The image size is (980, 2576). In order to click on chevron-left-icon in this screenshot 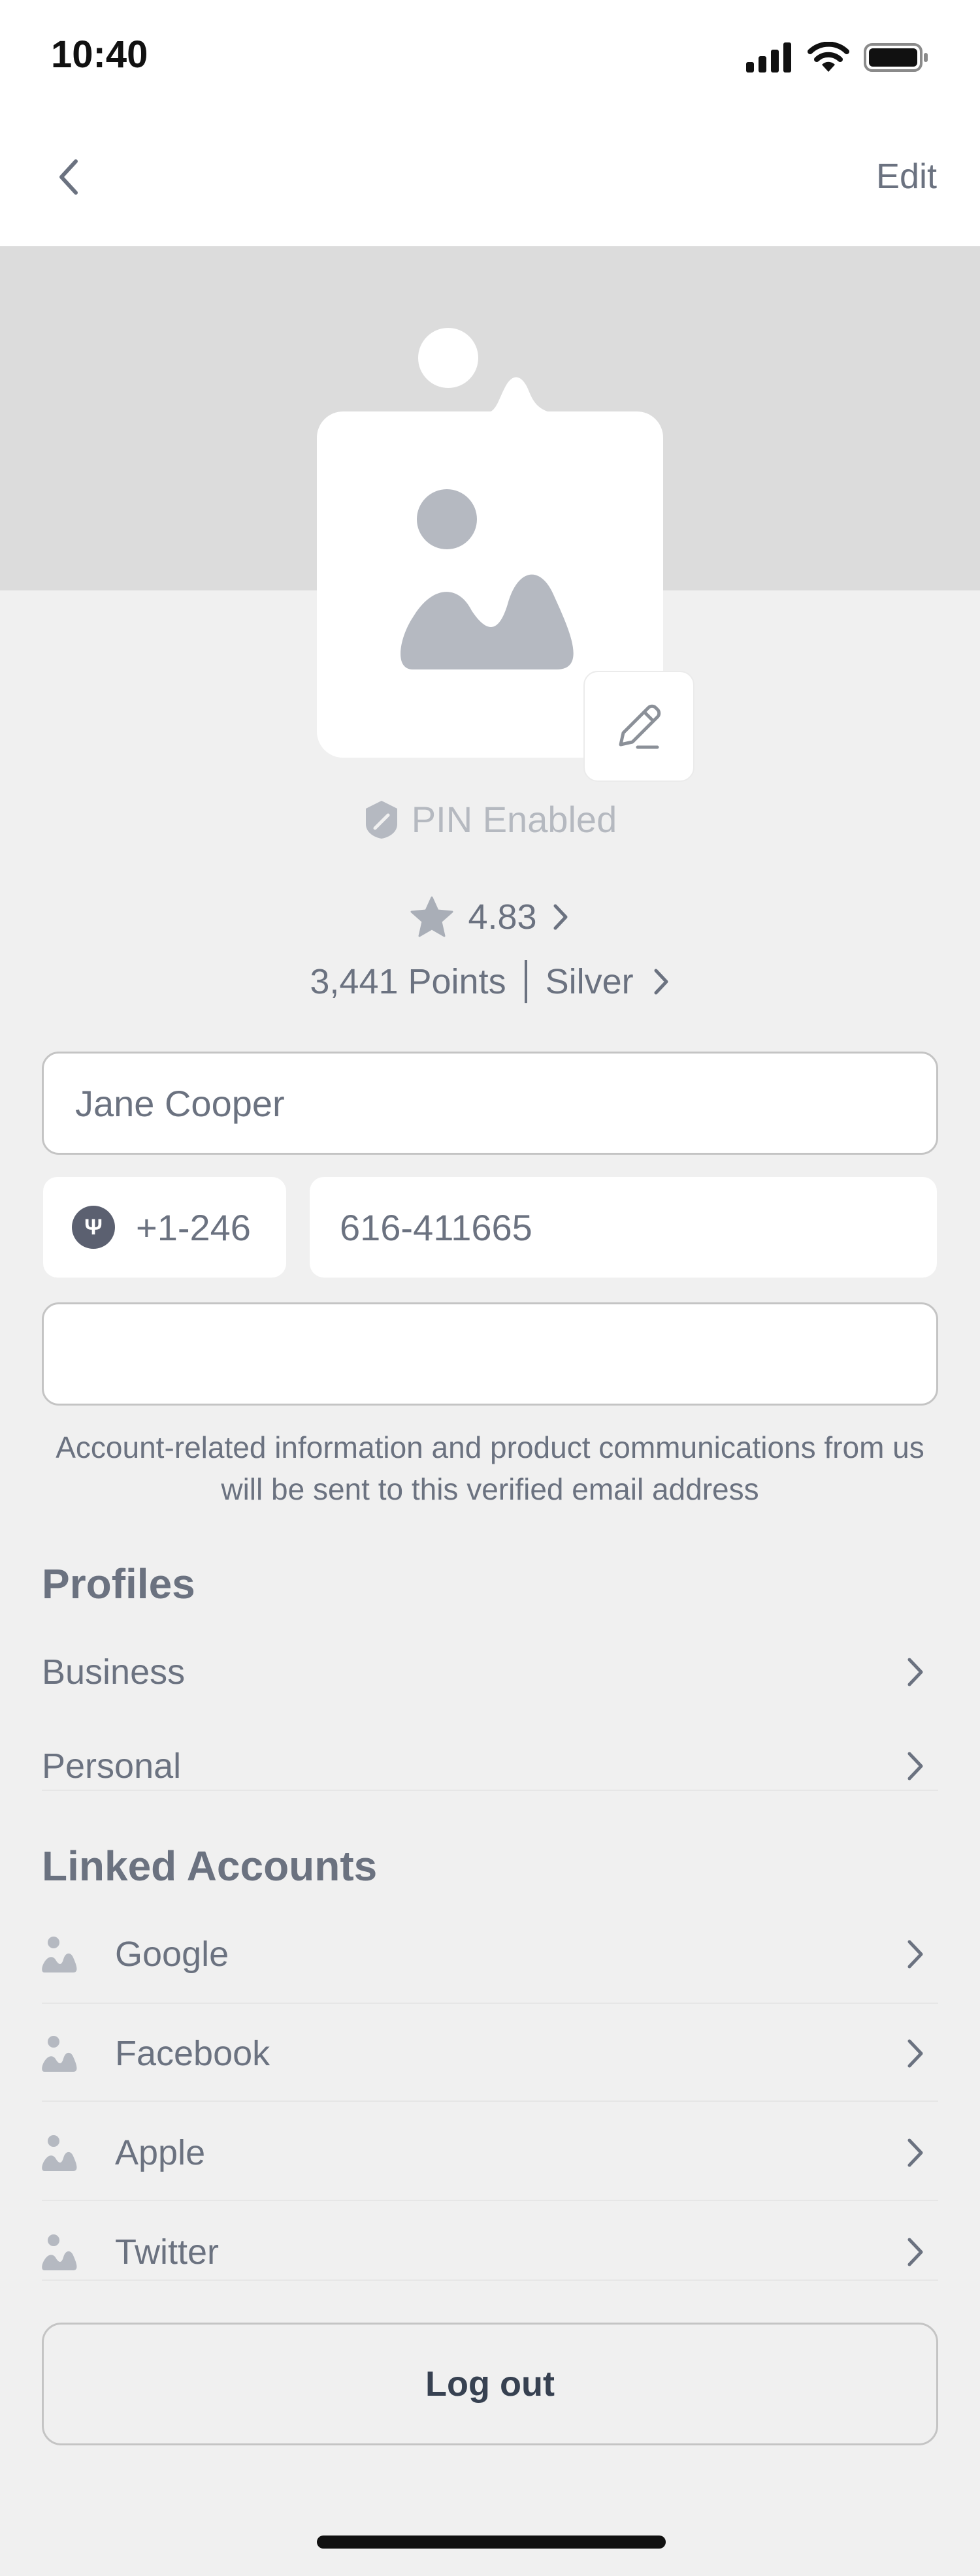, I will do `click(68, 177)`.